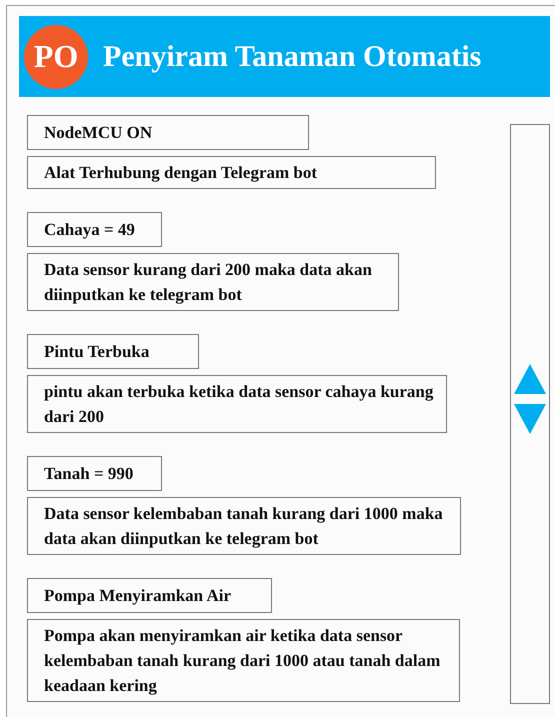 This screenshot has width=555, height=717. I want to click on logo-badge: PO, so click(56, 56).